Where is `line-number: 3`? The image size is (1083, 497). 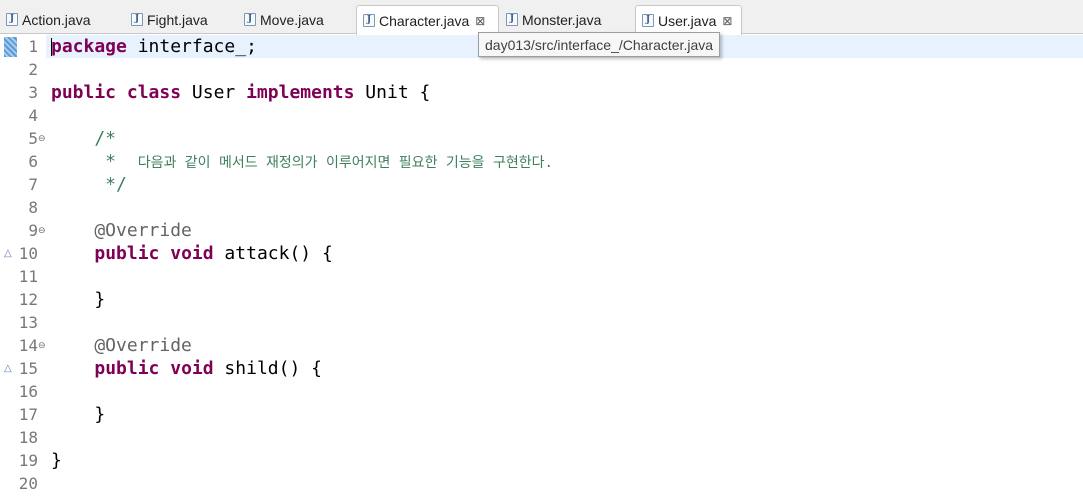 line-number: 3 is located at coordinates (33, 92).